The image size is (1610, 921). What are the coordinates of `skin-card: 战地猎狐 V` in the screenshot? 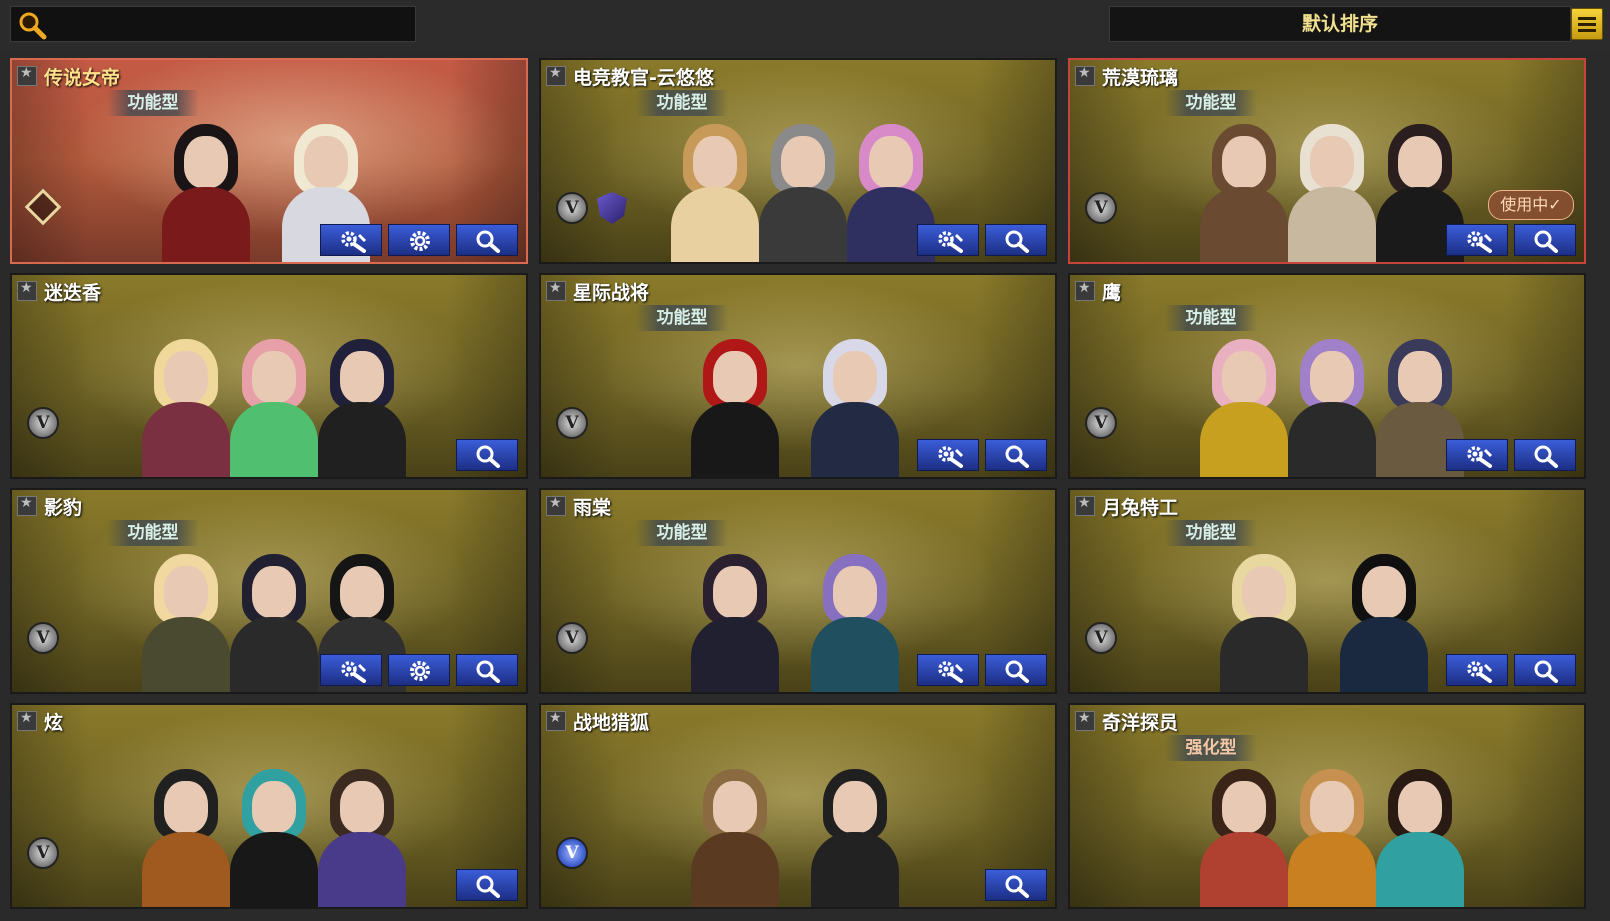 It's located at (798, 806).